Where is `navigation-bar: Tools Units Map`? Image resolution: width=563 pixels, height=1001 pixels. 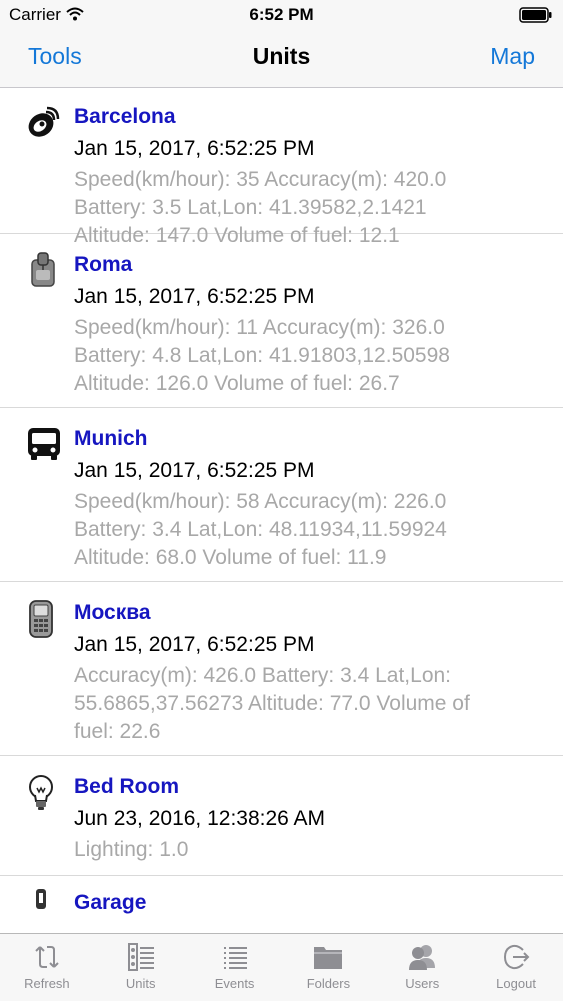 navigation-bar: Tools Units Map is located at coordinates (281, 59).